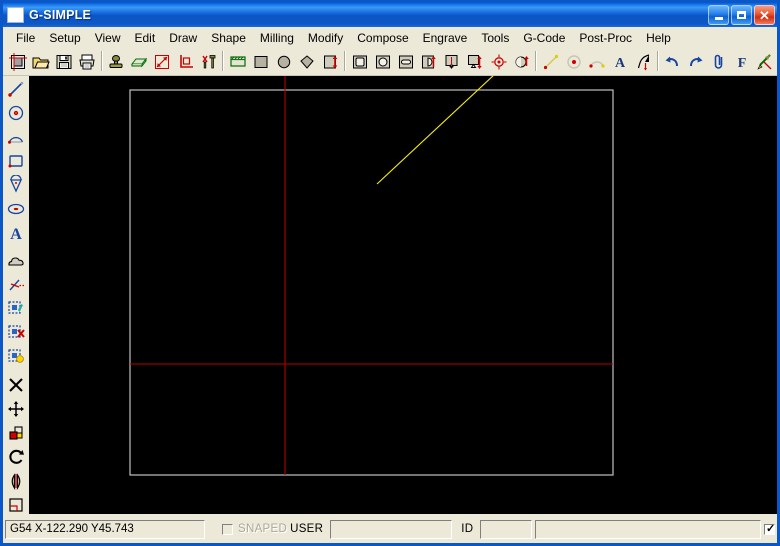 Image resolution: width=780 pixels, height=546 pixels. What do you see at coordinates (25, 38) in the screenshot?
I see `menu-item-file: File` at bounding box center [25, 38].